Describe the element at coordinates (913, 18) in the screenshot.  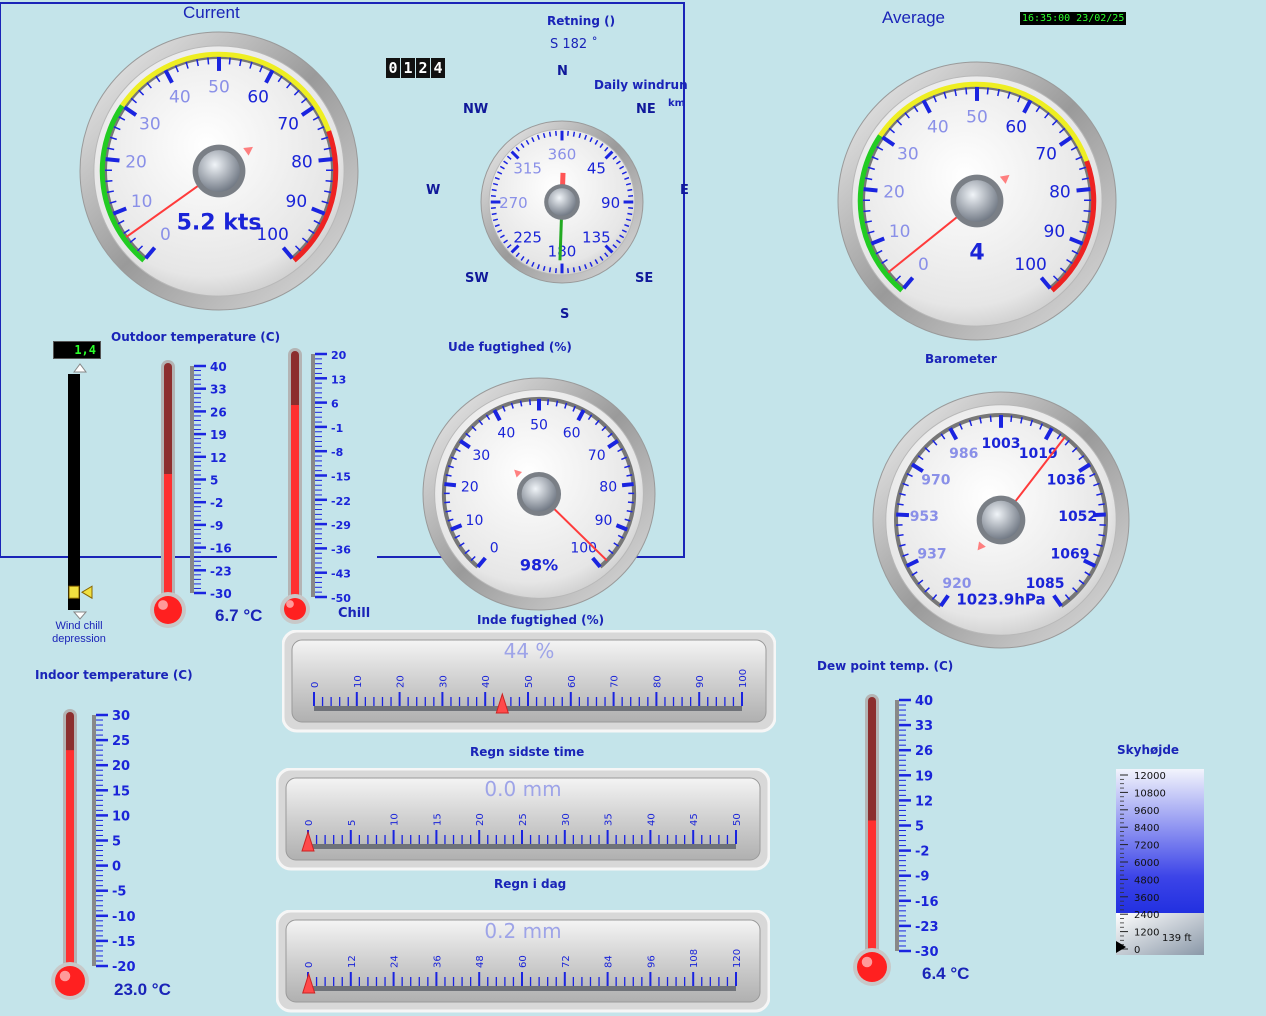
I see `average-title: Average` at that location.